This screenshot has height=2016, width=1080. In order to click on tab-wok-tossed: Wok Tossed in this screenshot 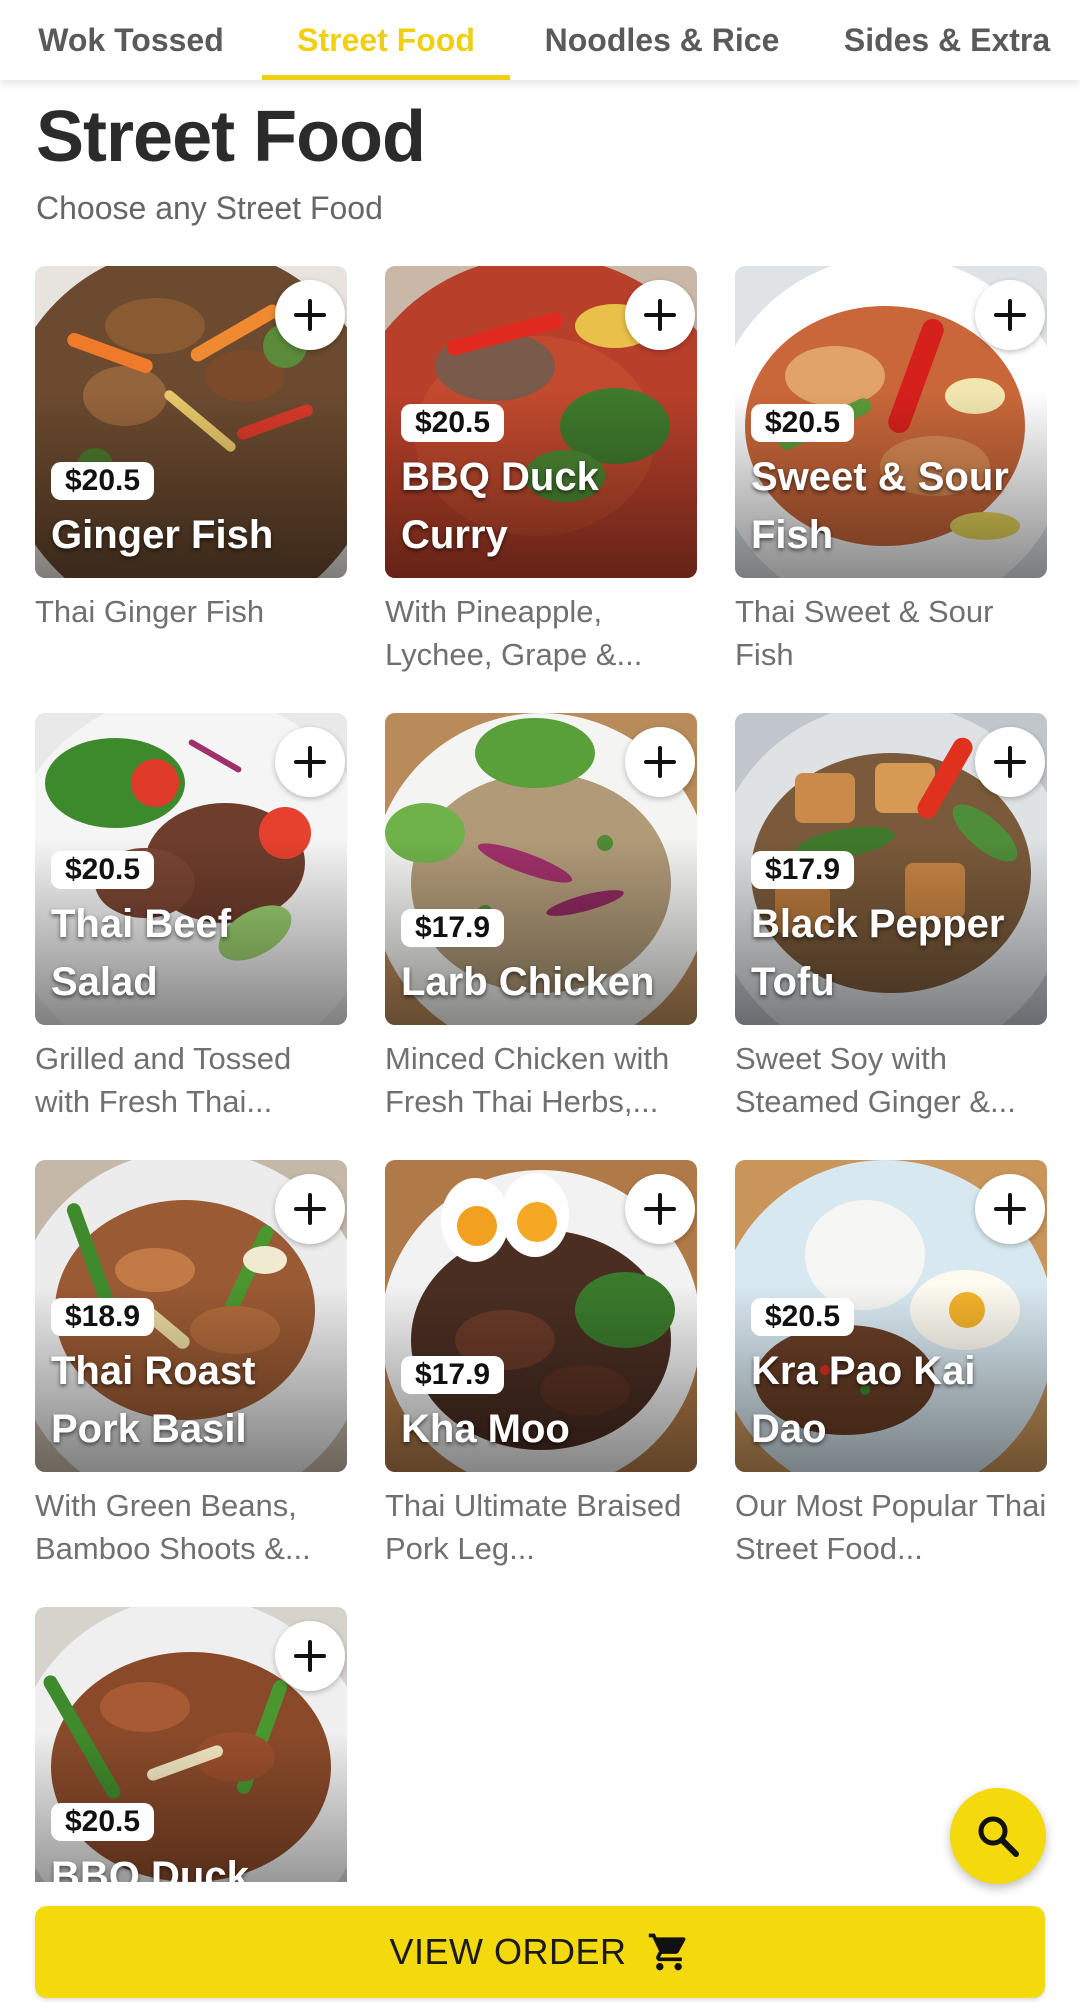, I will do `click(131, 40)`.